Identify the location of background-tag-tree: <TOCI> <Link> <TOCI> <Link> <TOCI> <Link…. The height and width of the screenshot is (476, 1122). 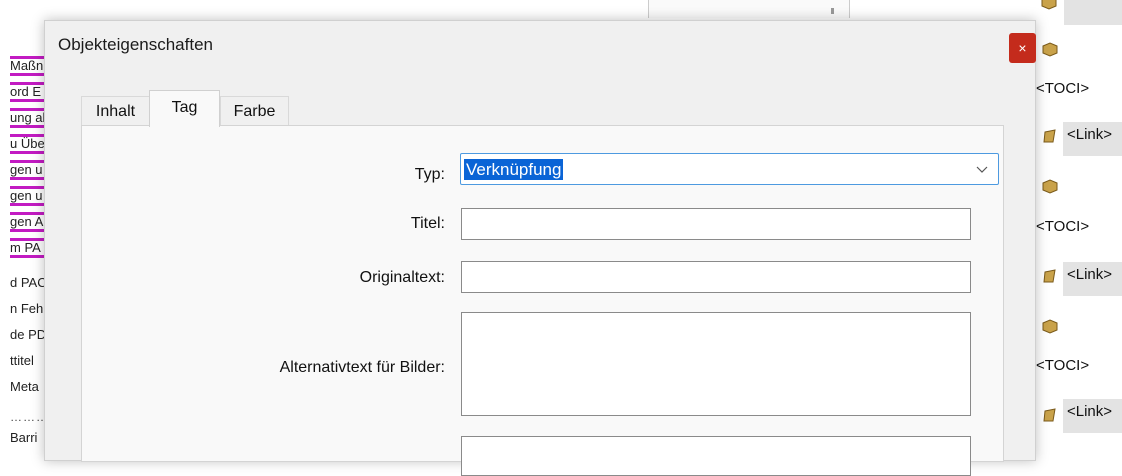
(1079, 230).